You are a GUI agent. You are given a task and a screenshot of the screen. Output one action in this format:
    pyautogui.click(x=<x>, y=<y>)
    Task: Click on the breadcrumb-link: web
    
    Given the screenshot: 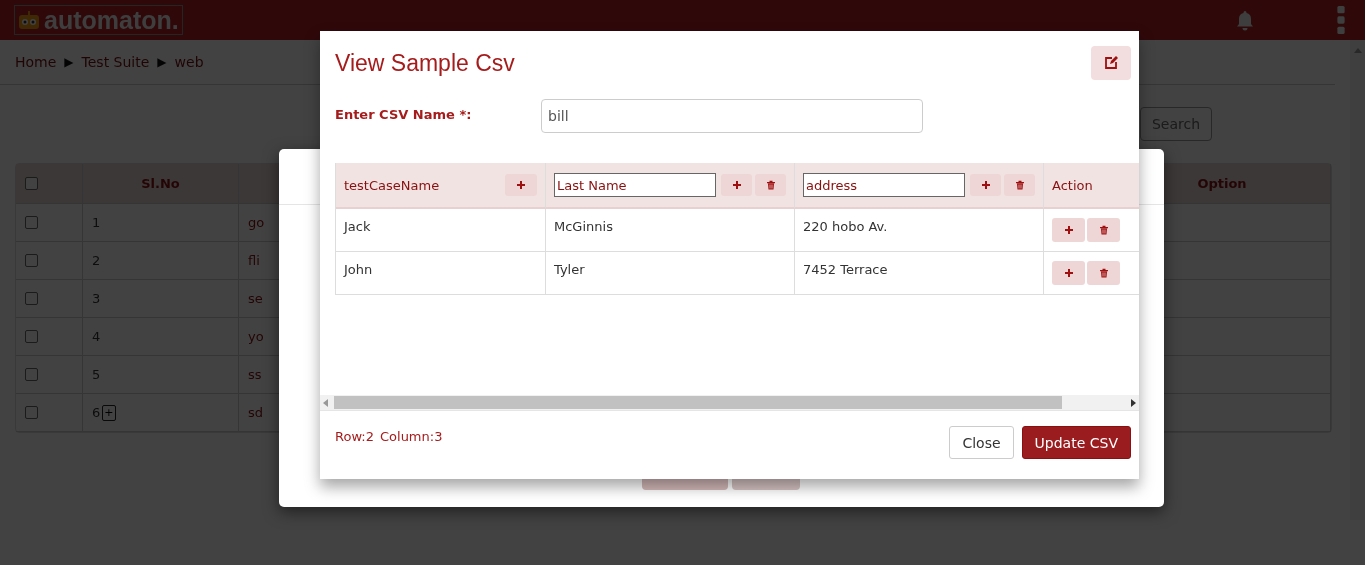 What is the action you would take?
    pyautogui.click(x=189, y=62)
    